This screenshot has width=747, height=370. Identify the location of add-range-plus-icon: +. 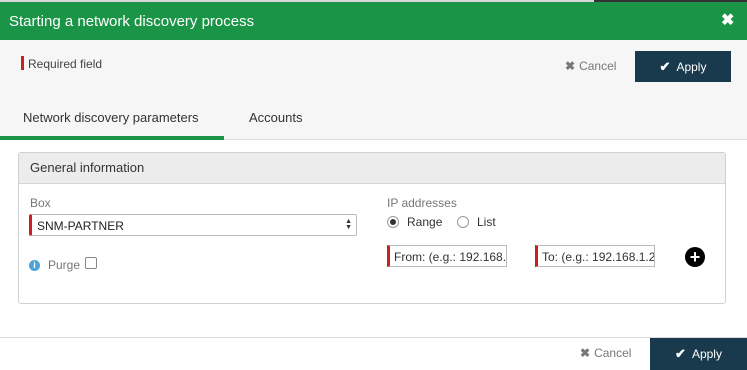
(695, 257).